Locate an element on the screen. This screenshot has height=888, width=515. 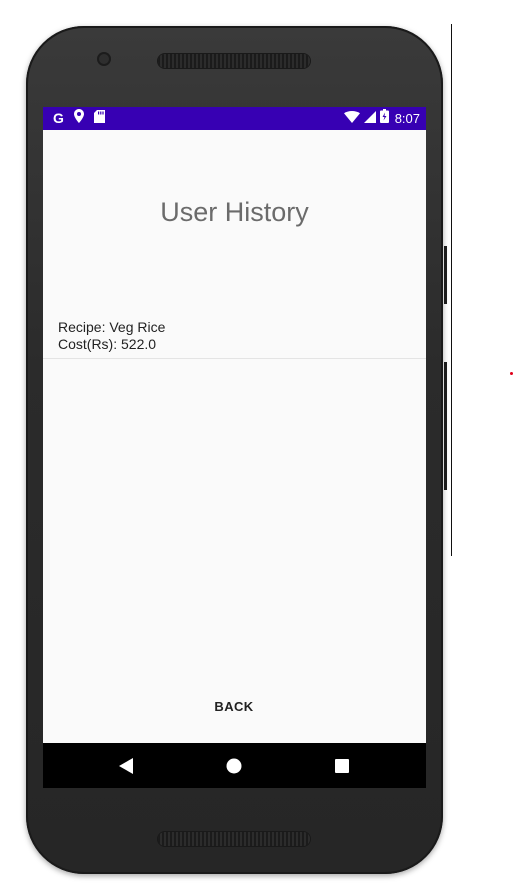
back-button: BACK is located at coordinates (234, 707).